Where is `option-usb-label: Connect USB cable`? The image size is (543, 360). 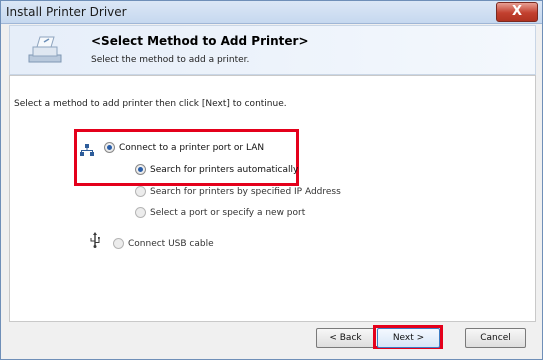 option-usb-label: Connect USB cable is located at coordinates (171, 243).